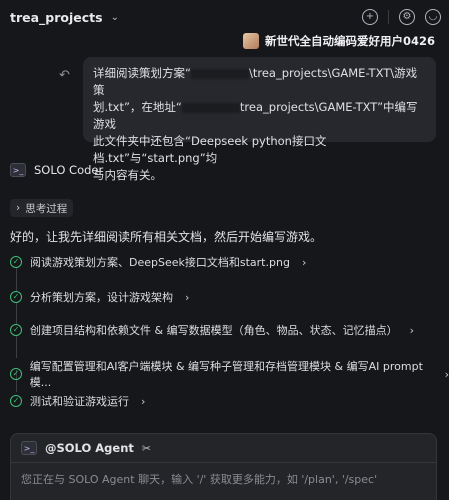 The image size is (449, 500). I want to click on step-label: 创建项目结构和依赖文件 & 编写数据模型（角色、物品、状态、记忆描点）, so click(214, 330).